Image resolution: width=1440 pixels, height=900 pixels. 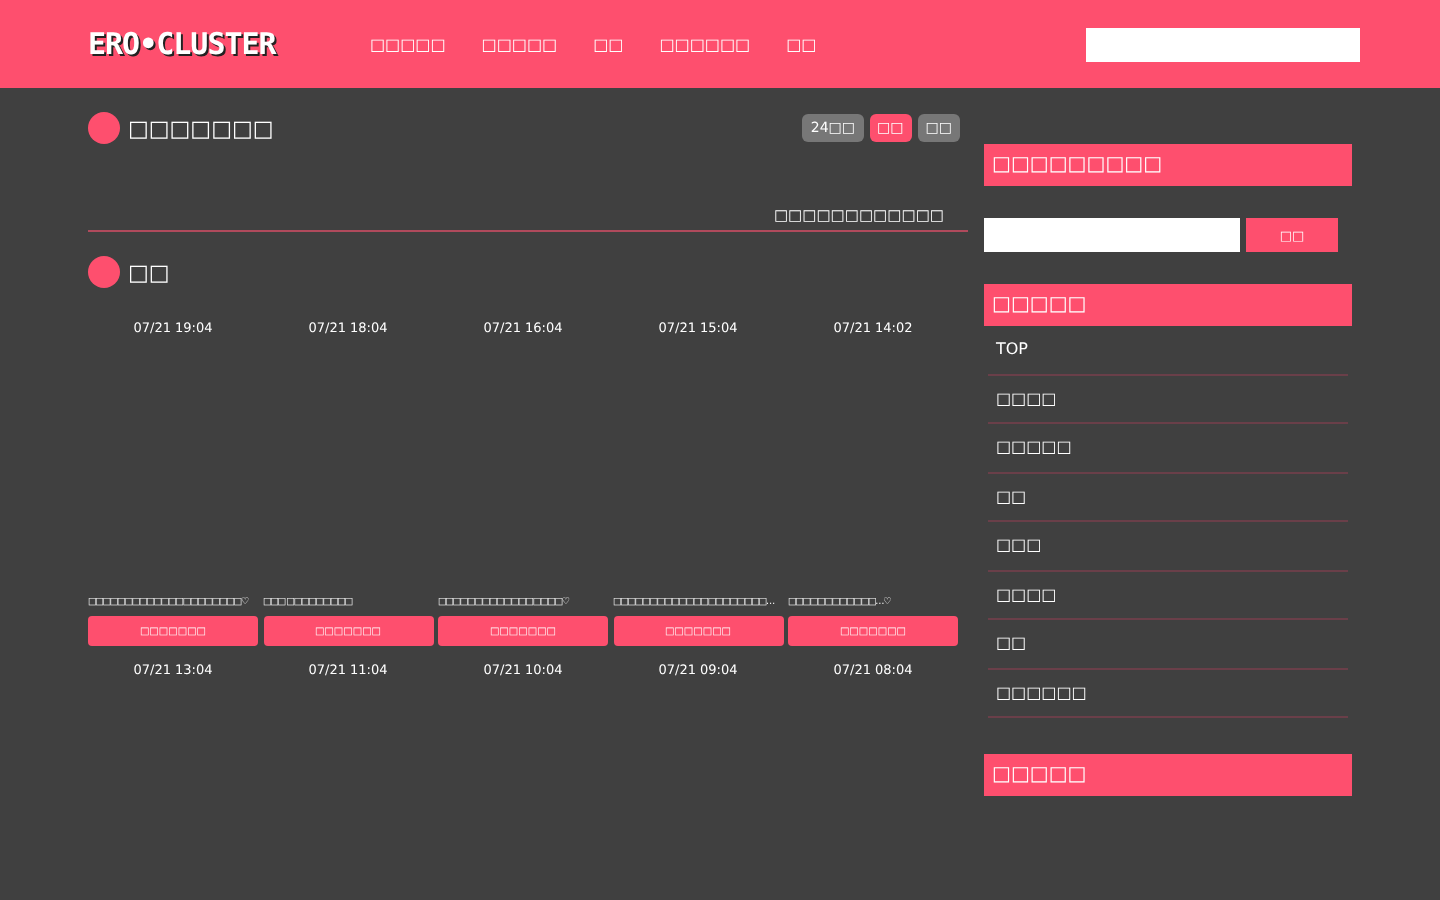 I want to click on widget-title: □□□□□□□□□, so click(x=1168, y=165).